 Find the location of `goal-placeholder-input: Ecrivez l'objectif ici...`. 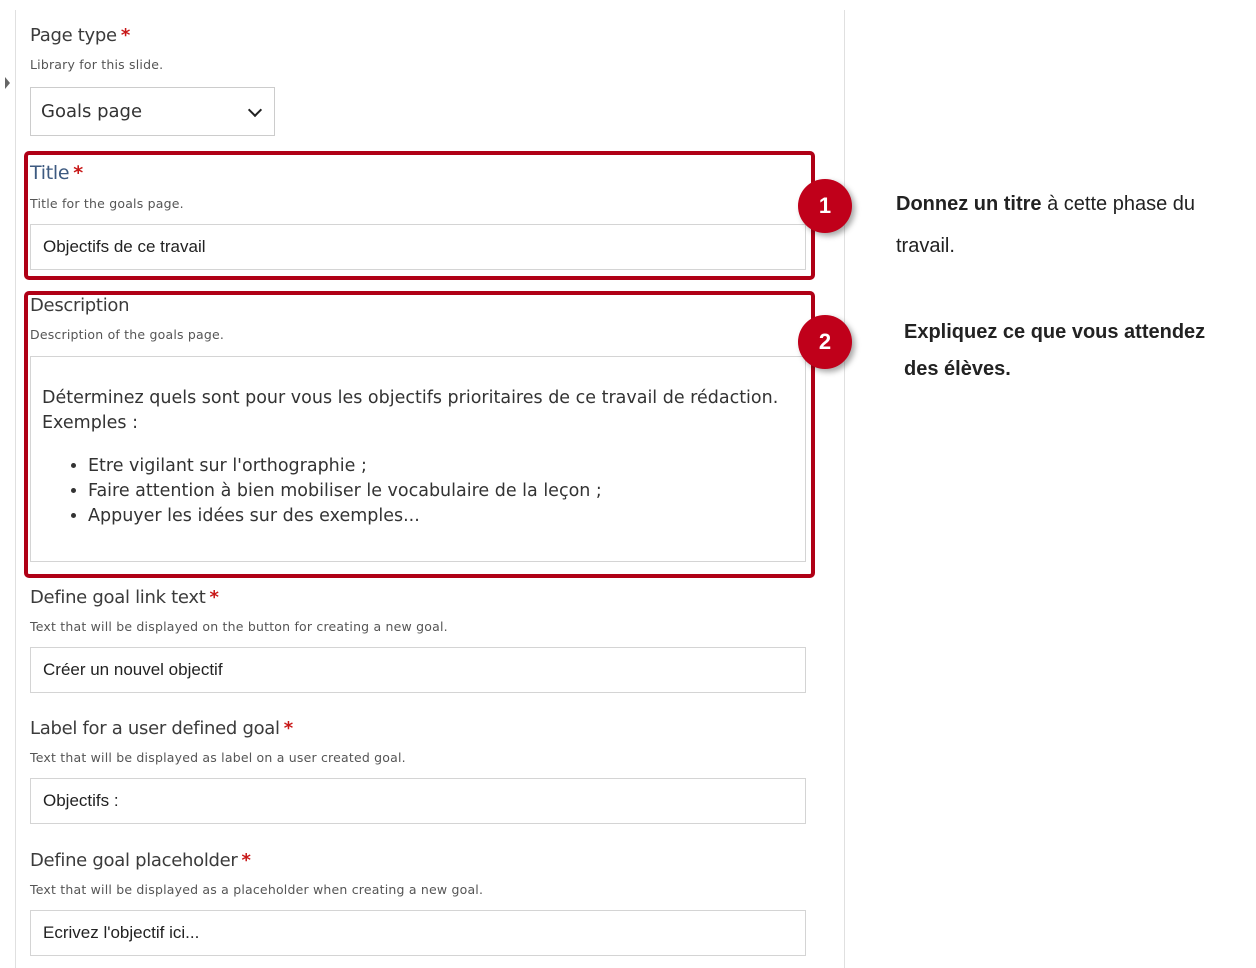

goal-placeholder-input: Ecrivez l'objectif ici... is located at coordinates (418, 933).